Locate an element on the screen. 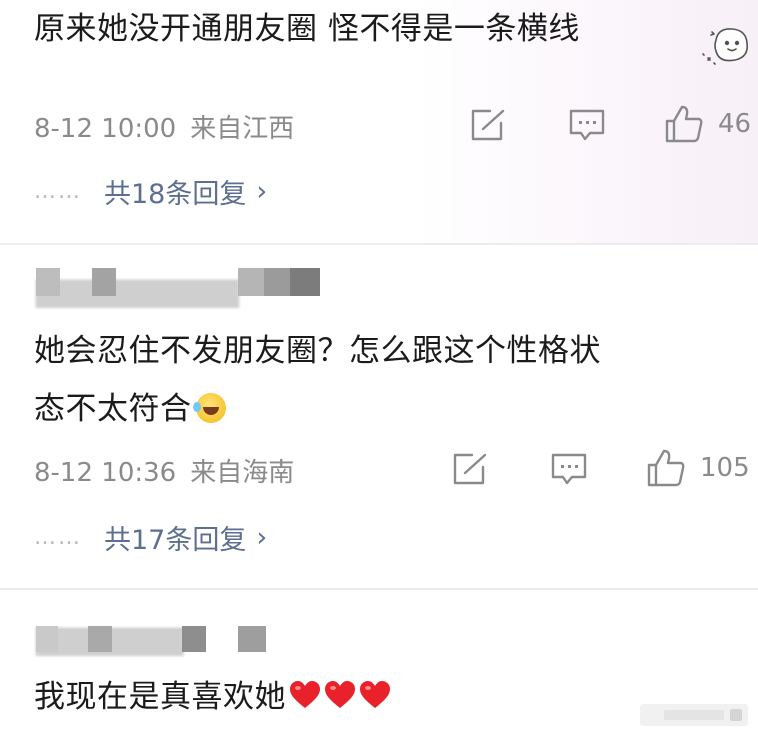 The height and width of the screenshot is (734, 758). replies-link: …… 共17条回复 › is located at coordinates (150, 537).